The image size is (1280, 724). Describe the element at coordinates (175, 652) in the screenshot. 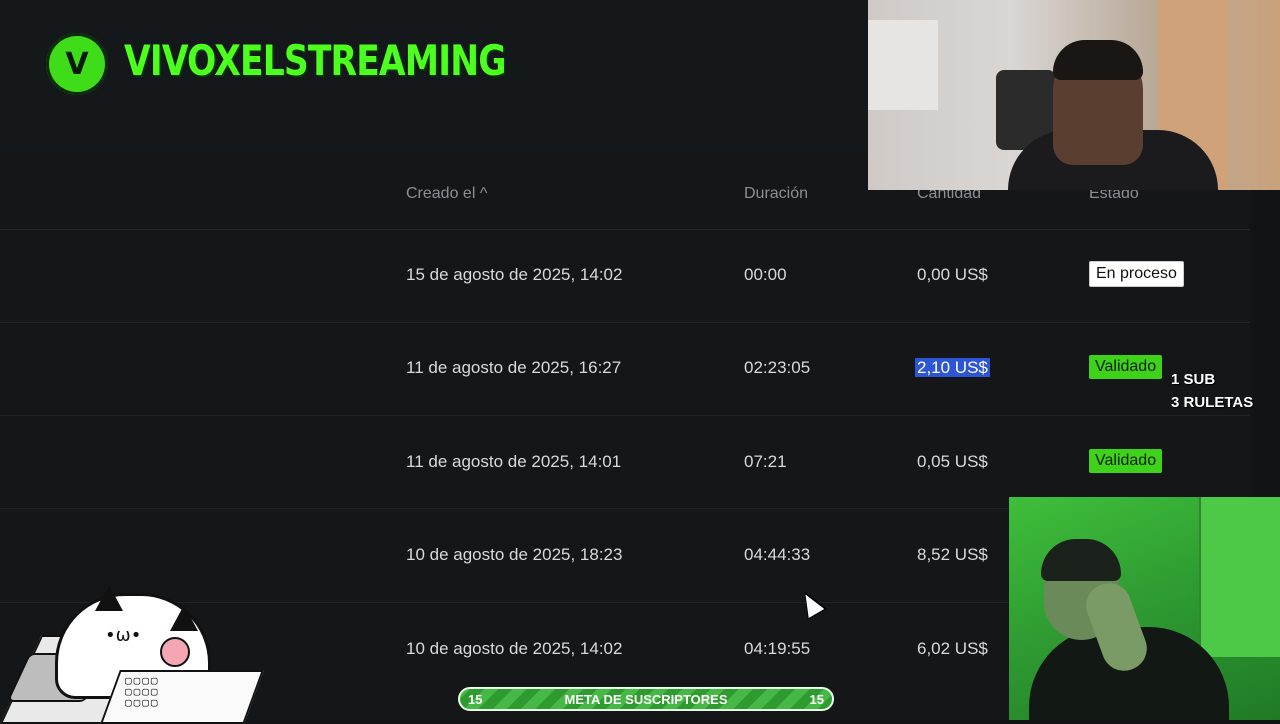

I see `cat-paw-icon` at that location.